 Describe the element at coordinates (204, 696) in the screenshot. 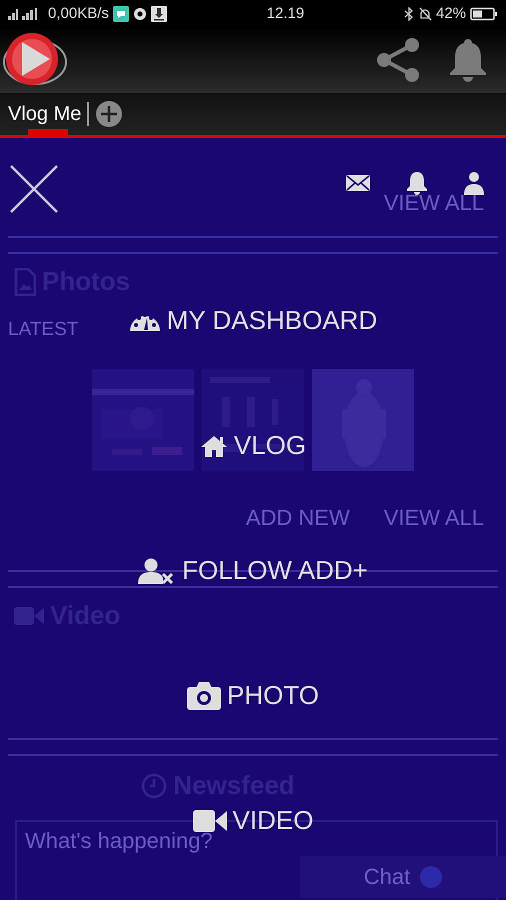

I see `camera-icon` at that location.